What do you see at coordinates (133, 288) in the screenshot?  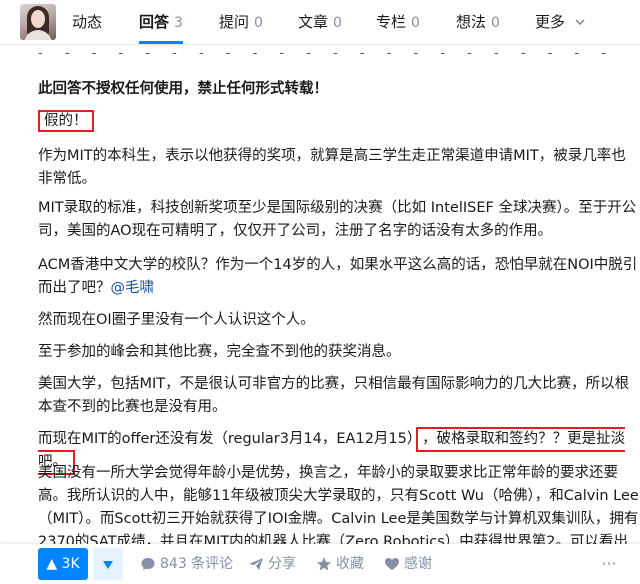 I see `user-mention-link: @毛啸` at bounding box center [133, 288].